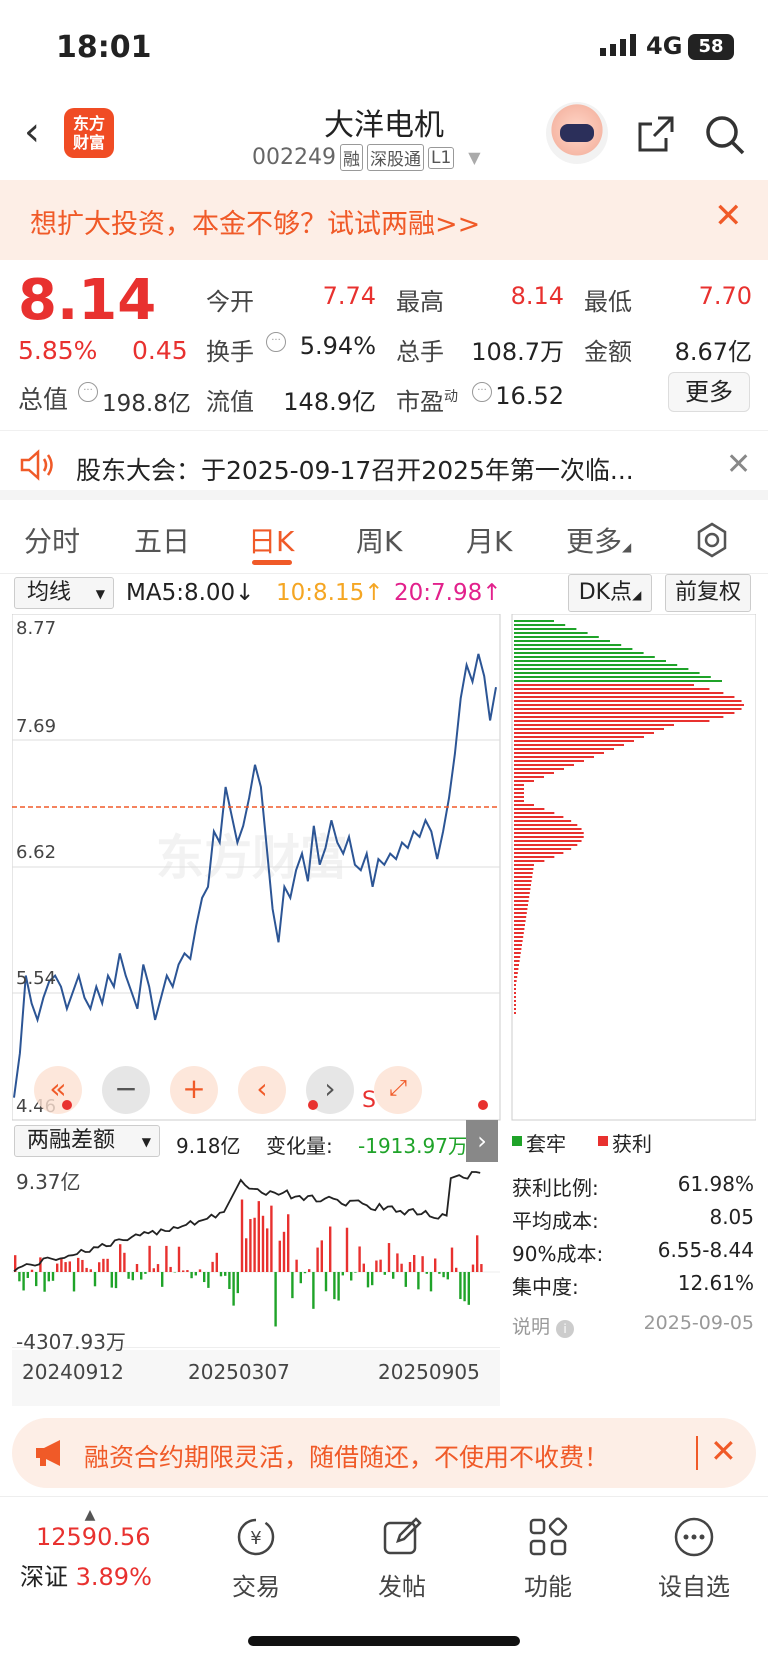  I want to click on search-icon, so click(725, 135).